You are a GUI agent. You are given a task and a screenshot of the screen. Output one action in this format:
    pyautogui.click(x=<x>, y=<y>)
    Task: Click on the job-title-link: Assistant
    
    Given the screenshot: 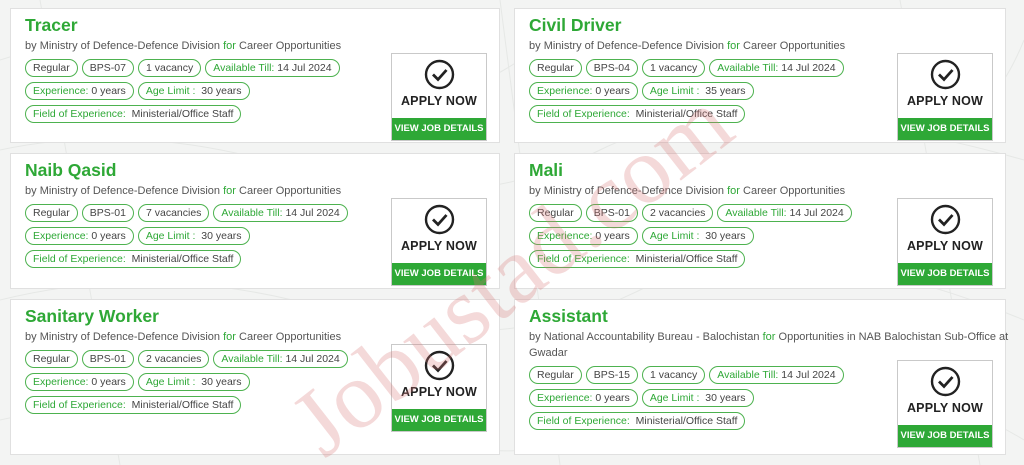 What is the action you would take?
    pyautogui.click(x=763, y=316)
    